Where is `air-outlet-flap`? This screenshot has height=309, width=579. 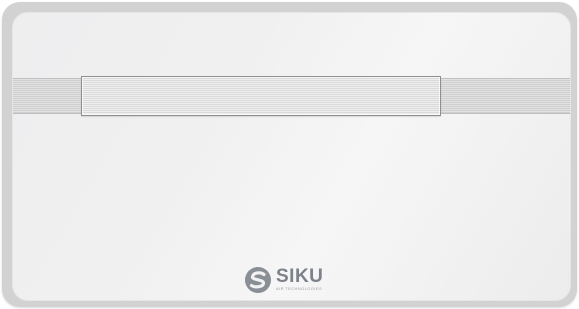
air-outlet-flap is located at coordinates (261, 96).